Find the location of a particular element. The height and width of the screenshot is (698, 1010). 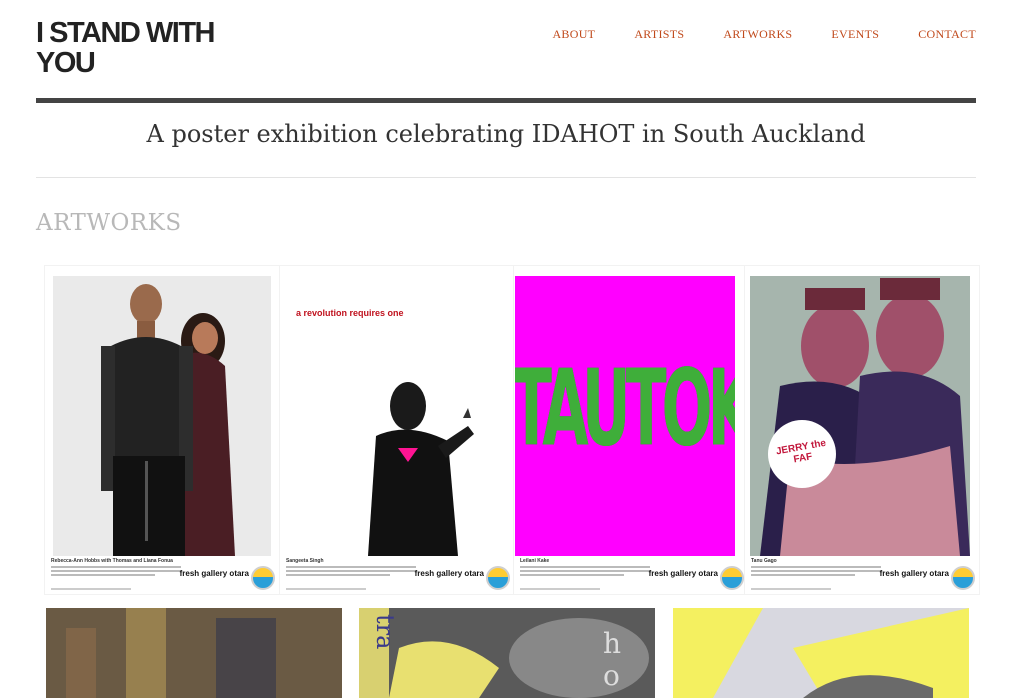

artwork-text-right: ho is located at coordinates (612, 659).